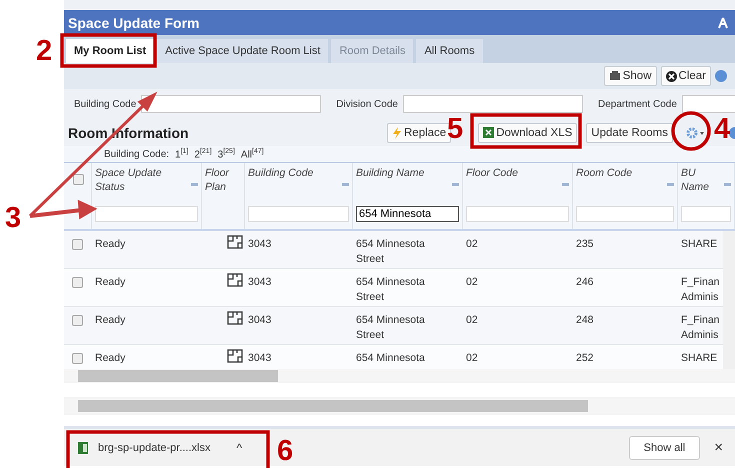 The height and width of the screenshot is (468, 735). What do you see at coordinates (285, 451) in the screenshot?
I see `callout-number: 6` at bounding box center [285, 451].